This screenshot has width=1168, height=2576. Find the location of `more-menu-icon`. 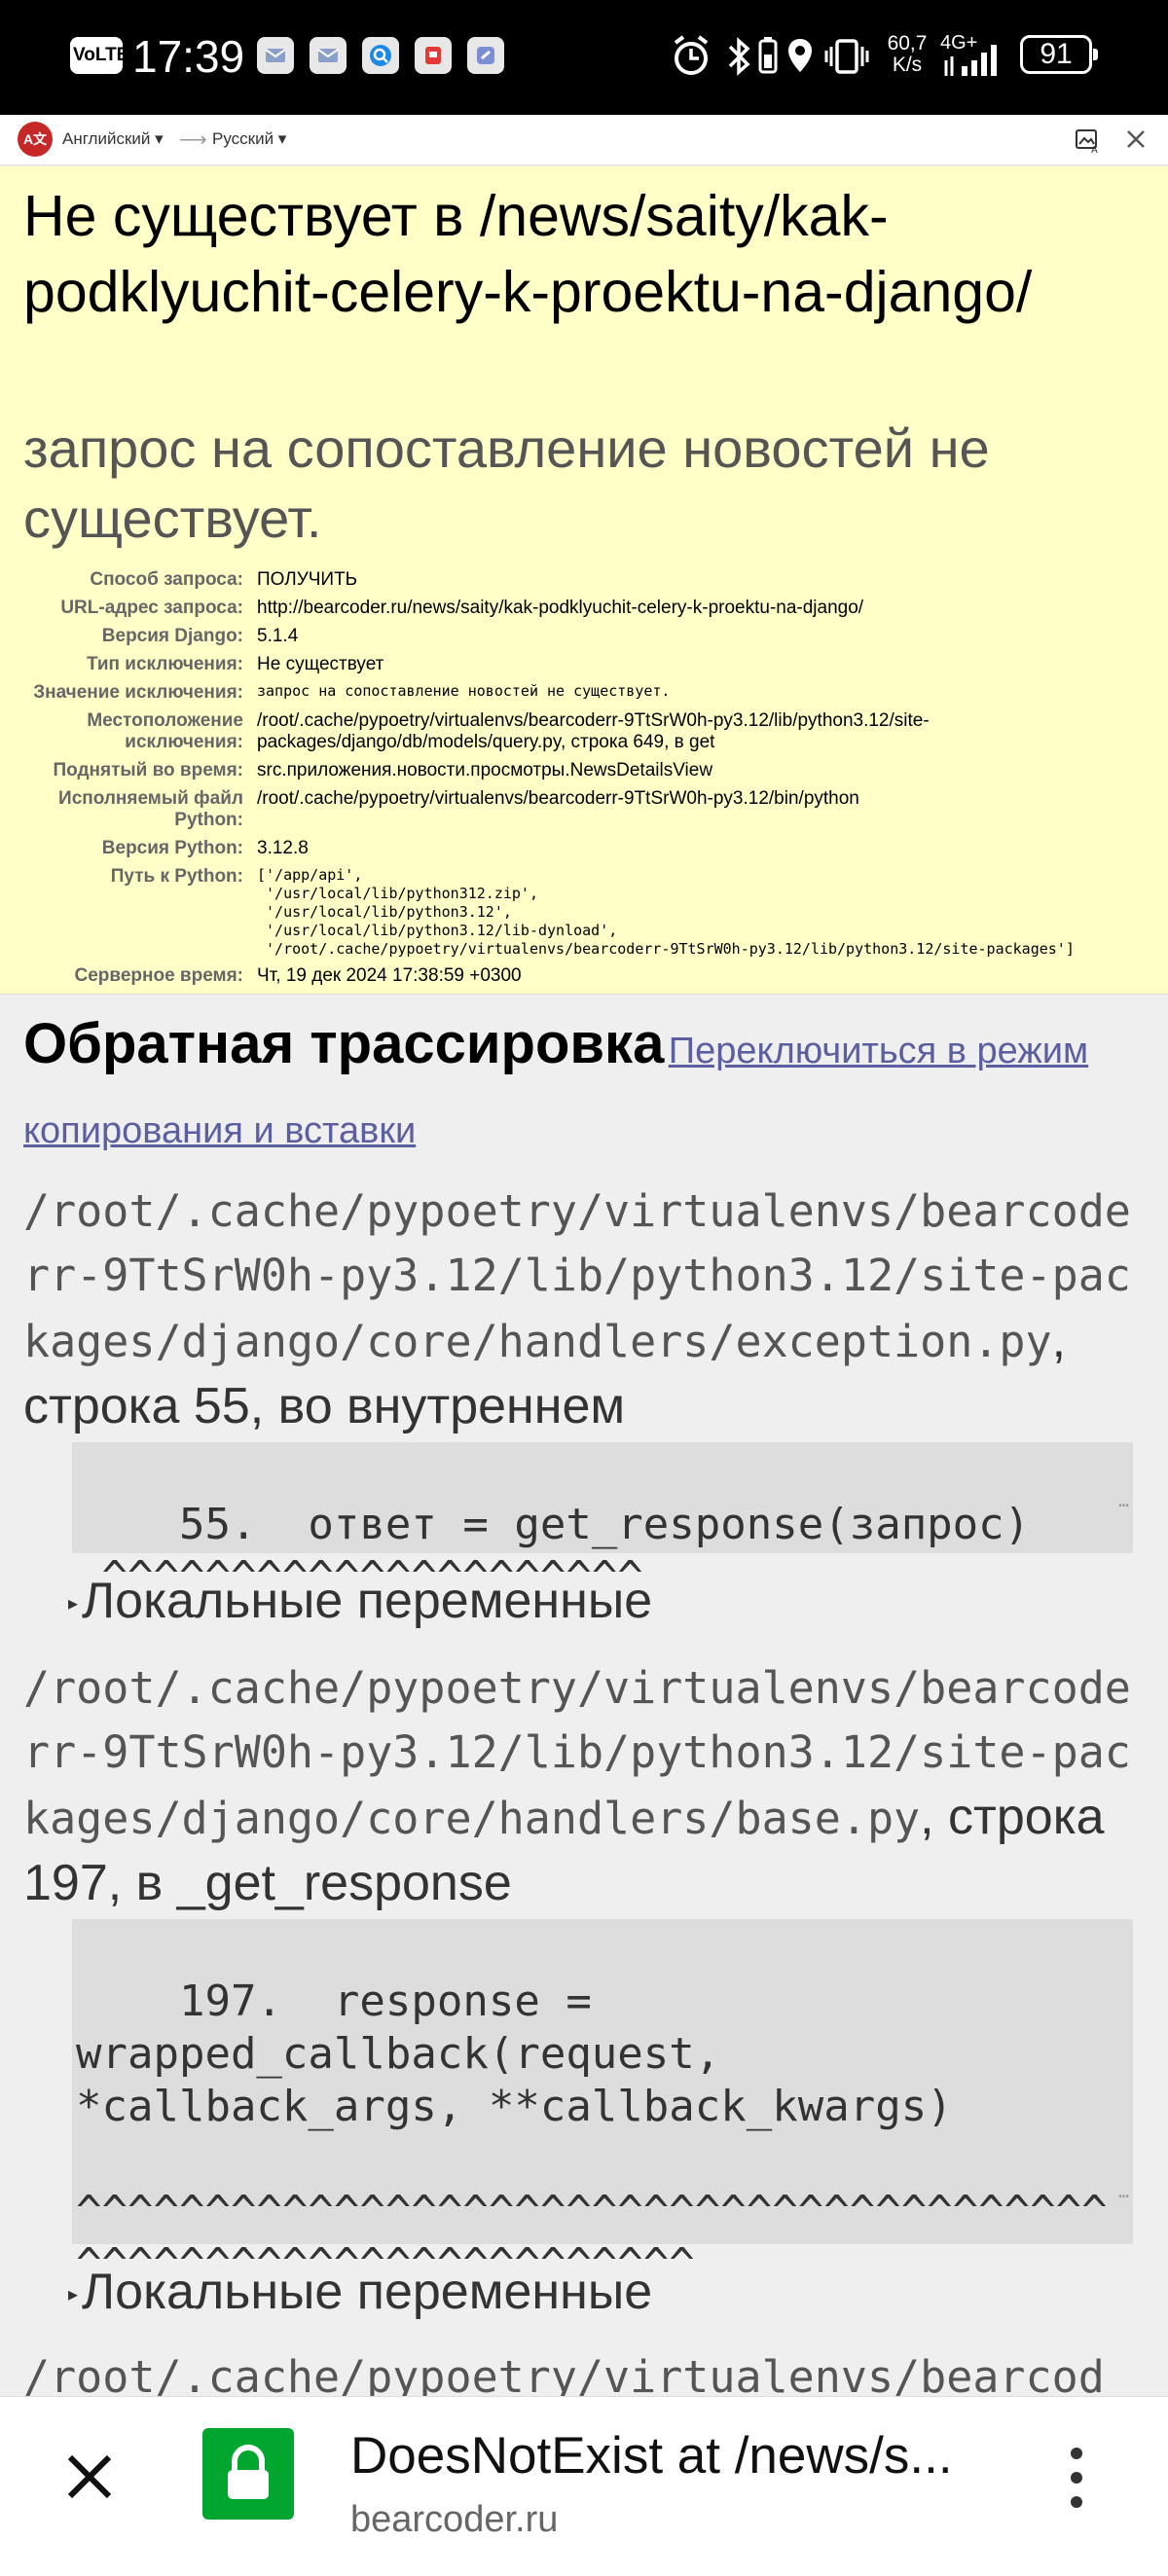

more-menu-icon is located at coordinates (1077, 2478).